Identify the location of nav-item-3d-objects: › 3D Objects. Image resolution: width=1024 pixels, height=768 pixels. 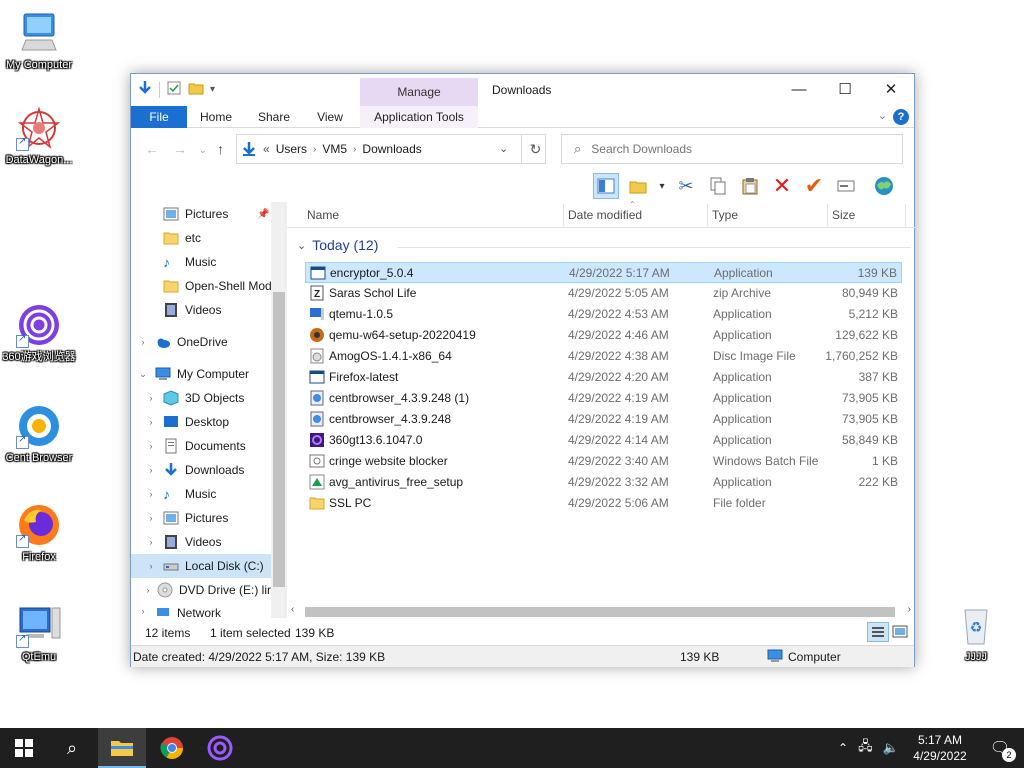
(201, 398).